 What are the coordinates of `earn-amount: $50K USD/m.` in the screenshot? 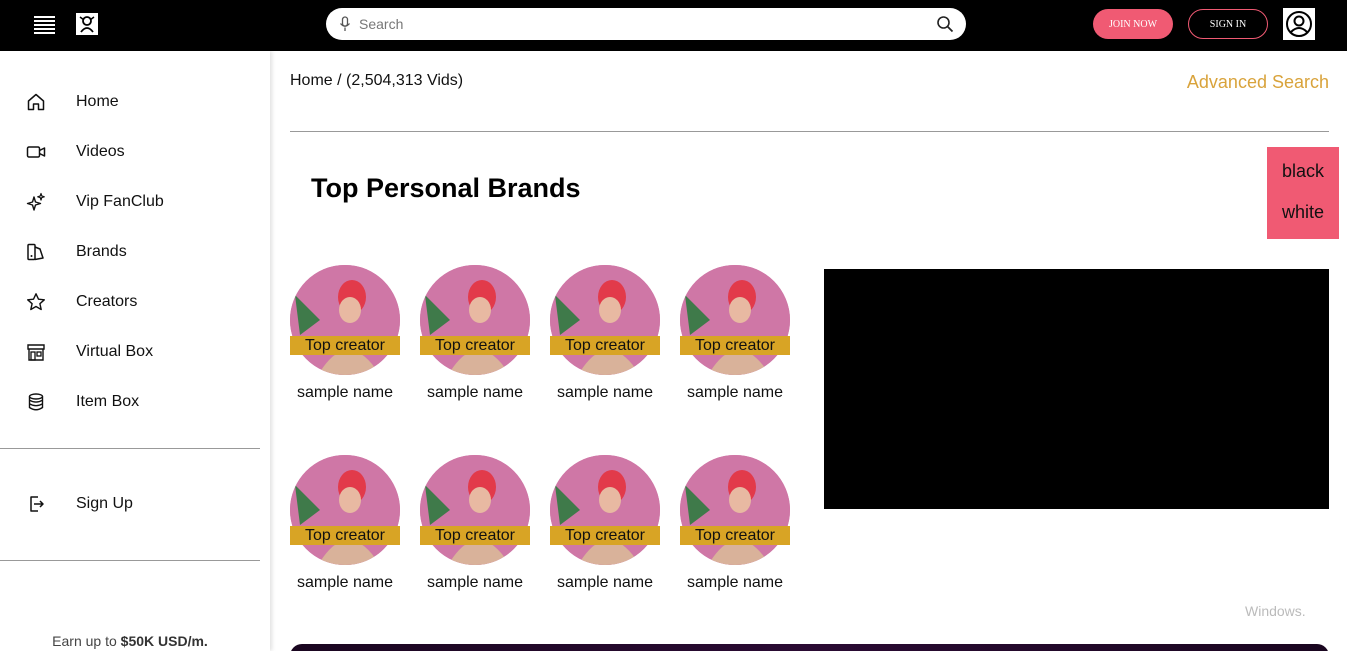 It's located at (164, 641).